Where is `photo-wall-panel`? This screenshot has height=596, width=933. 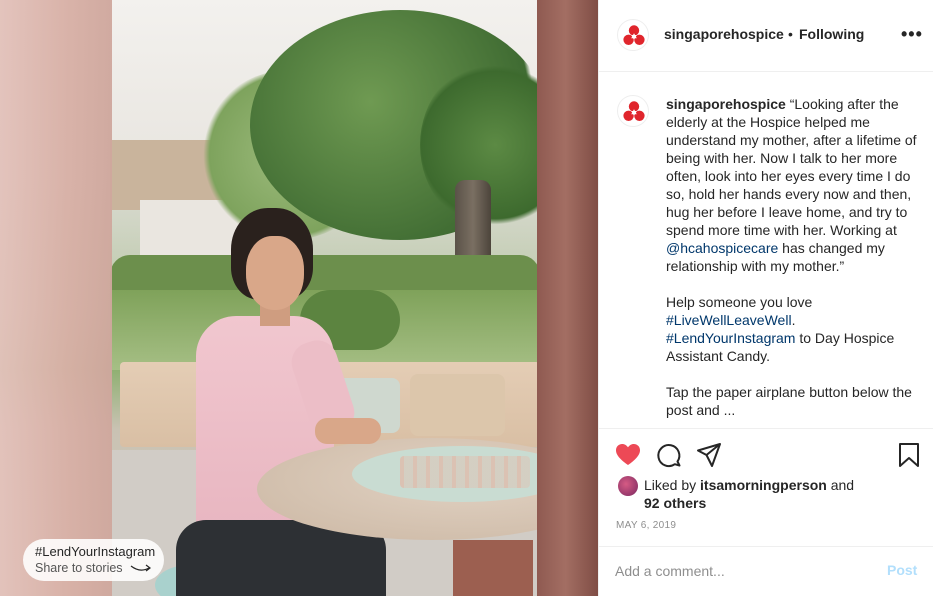 photo-wall-panel is located at coordinates (457, 405).